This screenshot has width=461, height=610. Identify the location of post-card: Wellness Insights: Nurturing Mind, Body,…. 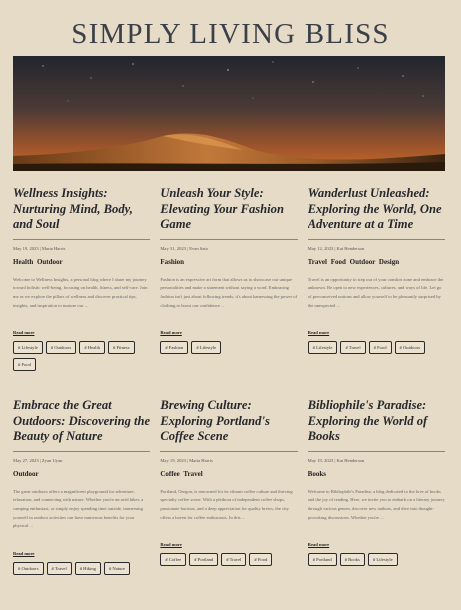
(82, 292).